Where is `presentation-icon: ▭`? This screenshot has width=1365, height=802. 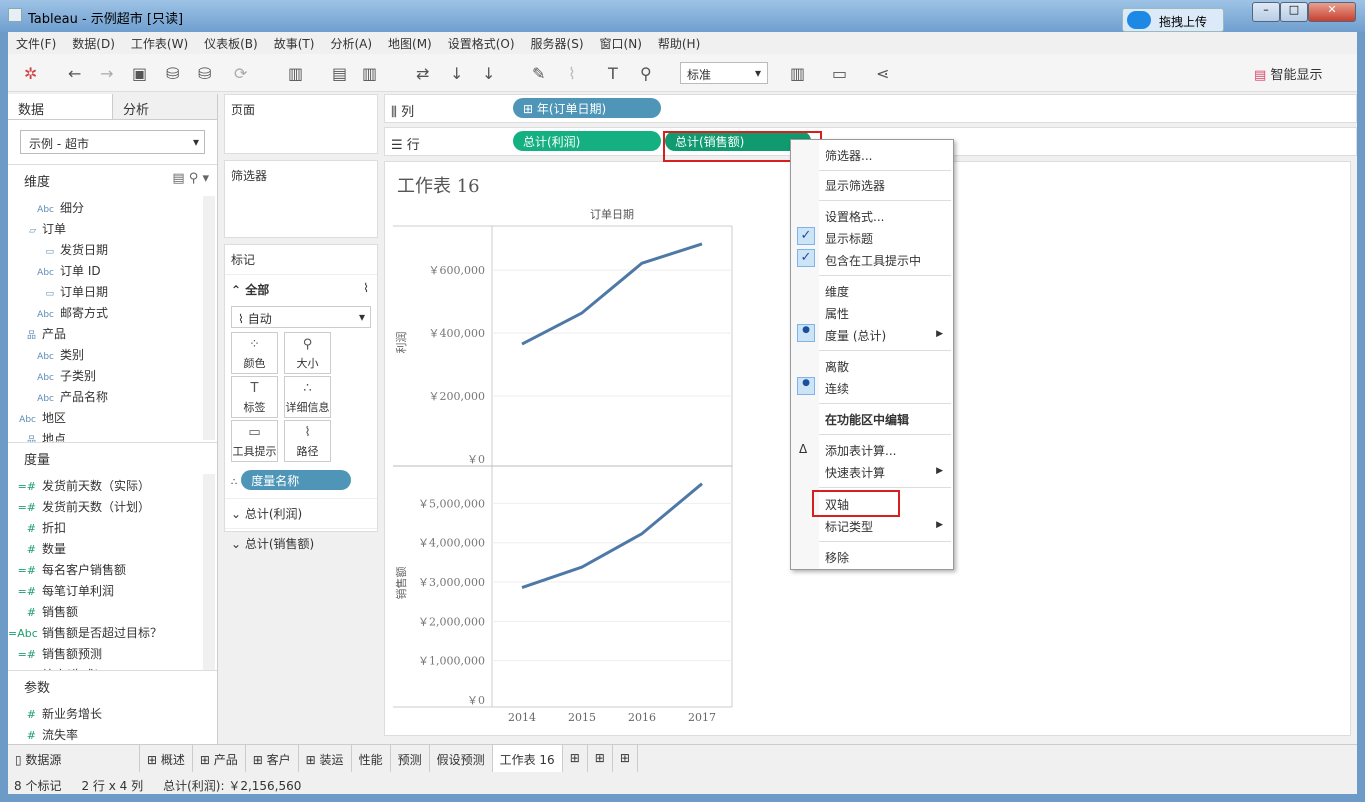 presentation-icon: ▭ is located at coordinates (839, 73).